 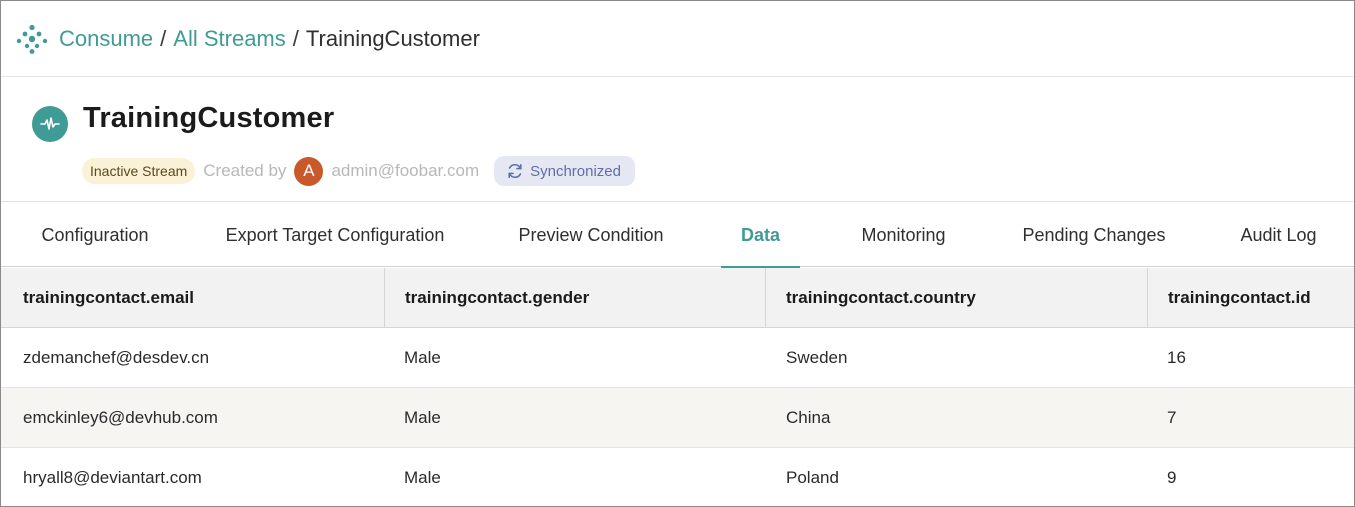 What do you see at coordinates (1094, 235) in the screenshot?
I see `tab-pending-changes: Pending Changes` at bounding box center [1094, 235].